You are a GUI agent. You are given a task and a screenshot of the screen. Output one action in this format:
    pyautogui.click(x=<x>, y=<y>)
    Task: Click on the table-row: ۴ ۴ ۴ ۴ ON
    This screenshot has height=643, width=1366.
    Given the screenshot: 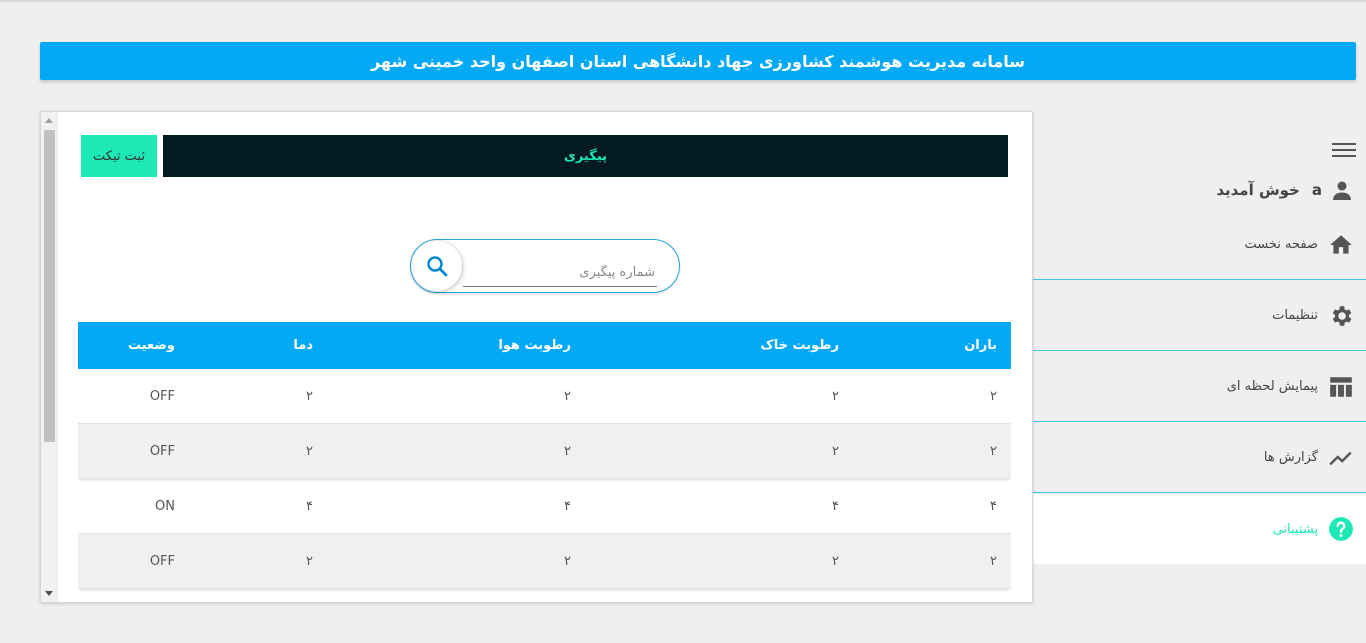 What is the action you would take?
    pyautogui.click(x=544, y=506)
    